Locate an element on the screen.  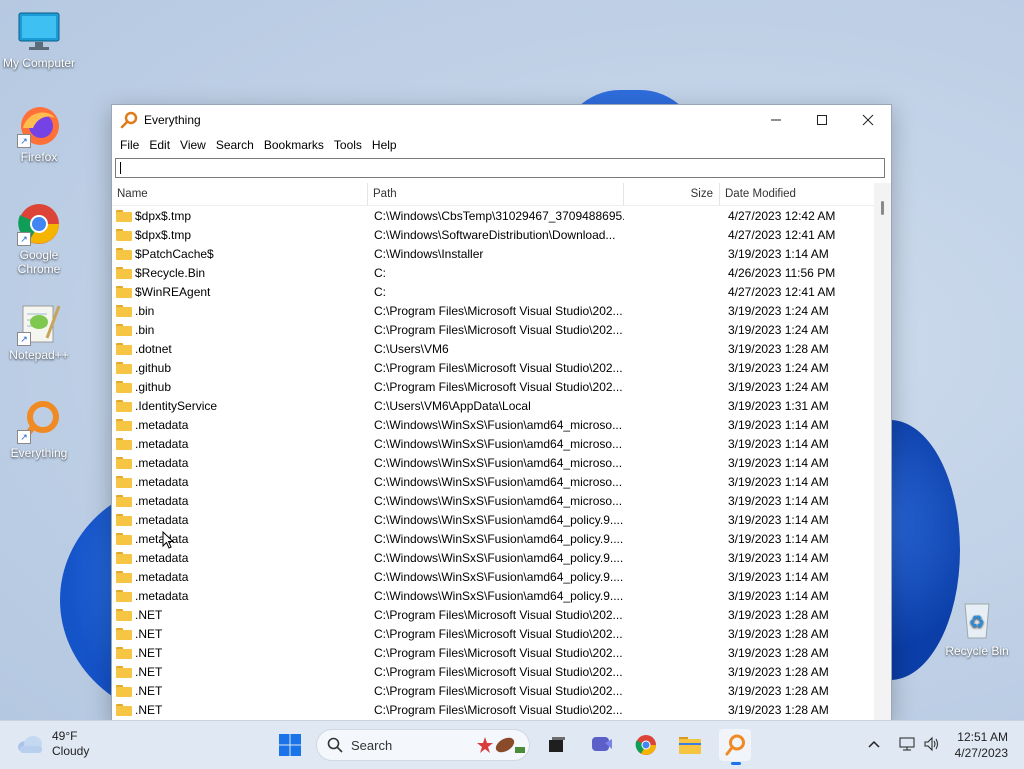
close-button is located at coordinates (868, 120).